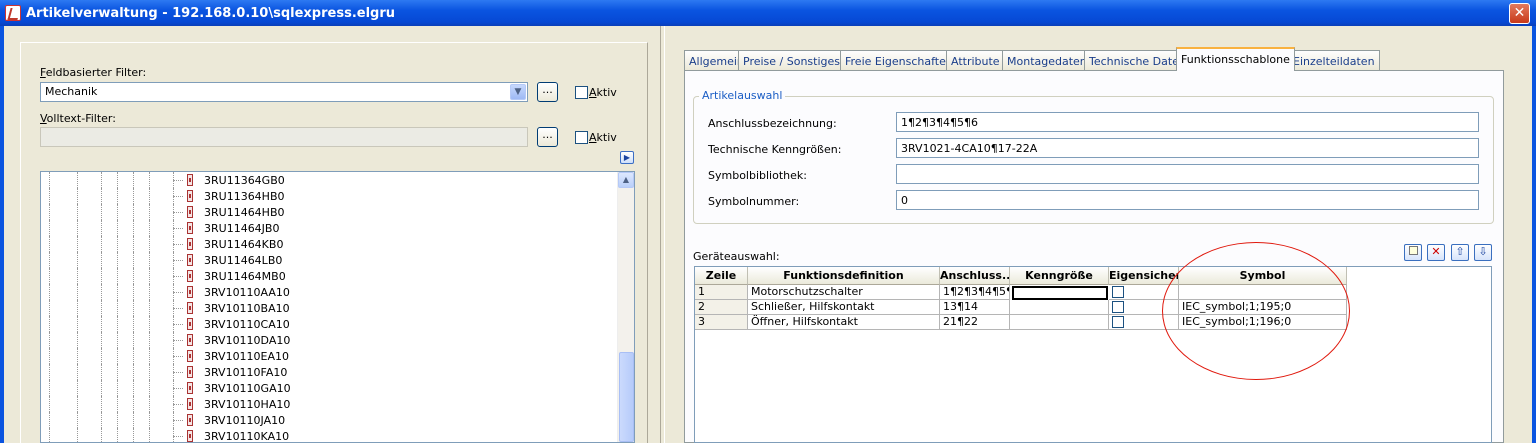 The width and height of the screenshot is (1536, 443). Describe the element at coordinates (975, 307) in the screenshot. I see `row-2-anschluss: 13¶14` at that location.